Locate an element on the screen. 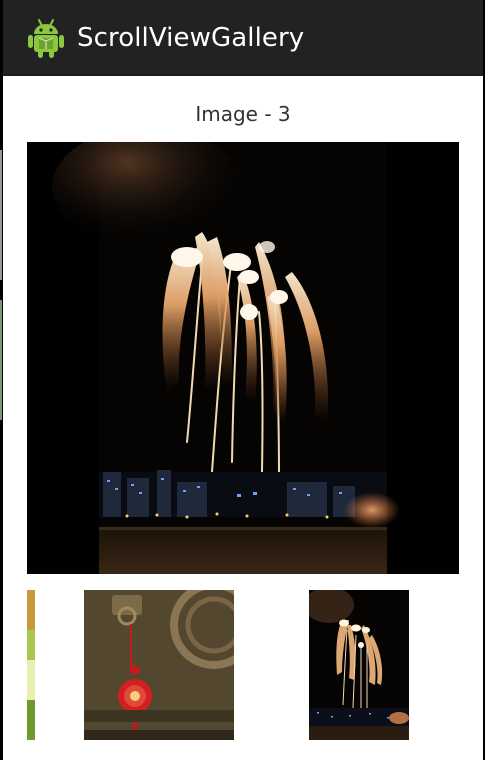 Image resolution: width=485 pixels, height=760 pixels. action-bar: ScrollViewGallery is located at coordinates (243, 38).